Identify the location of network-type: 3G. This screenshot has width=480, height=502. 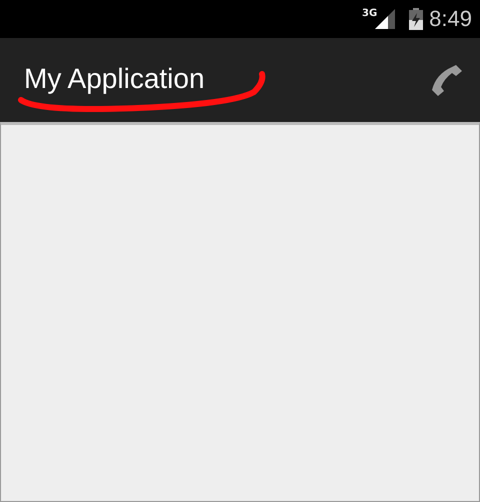
(370, 13).